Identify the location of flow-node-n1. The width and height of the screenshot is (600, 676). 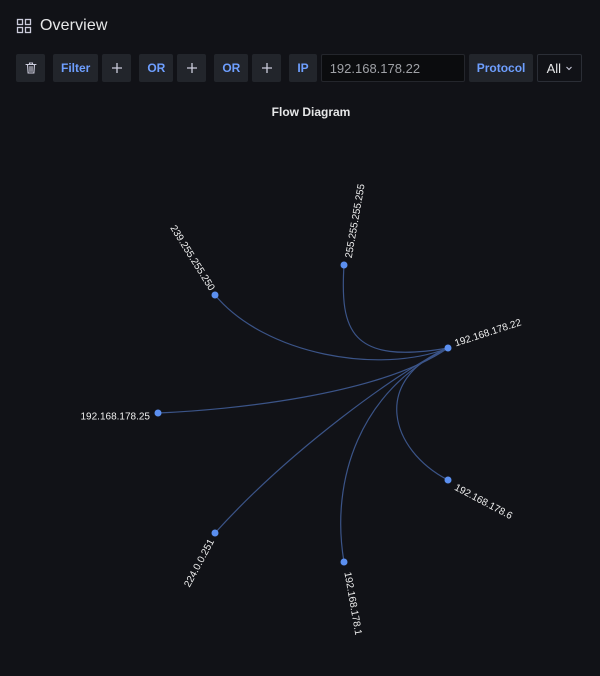
(344, 265).